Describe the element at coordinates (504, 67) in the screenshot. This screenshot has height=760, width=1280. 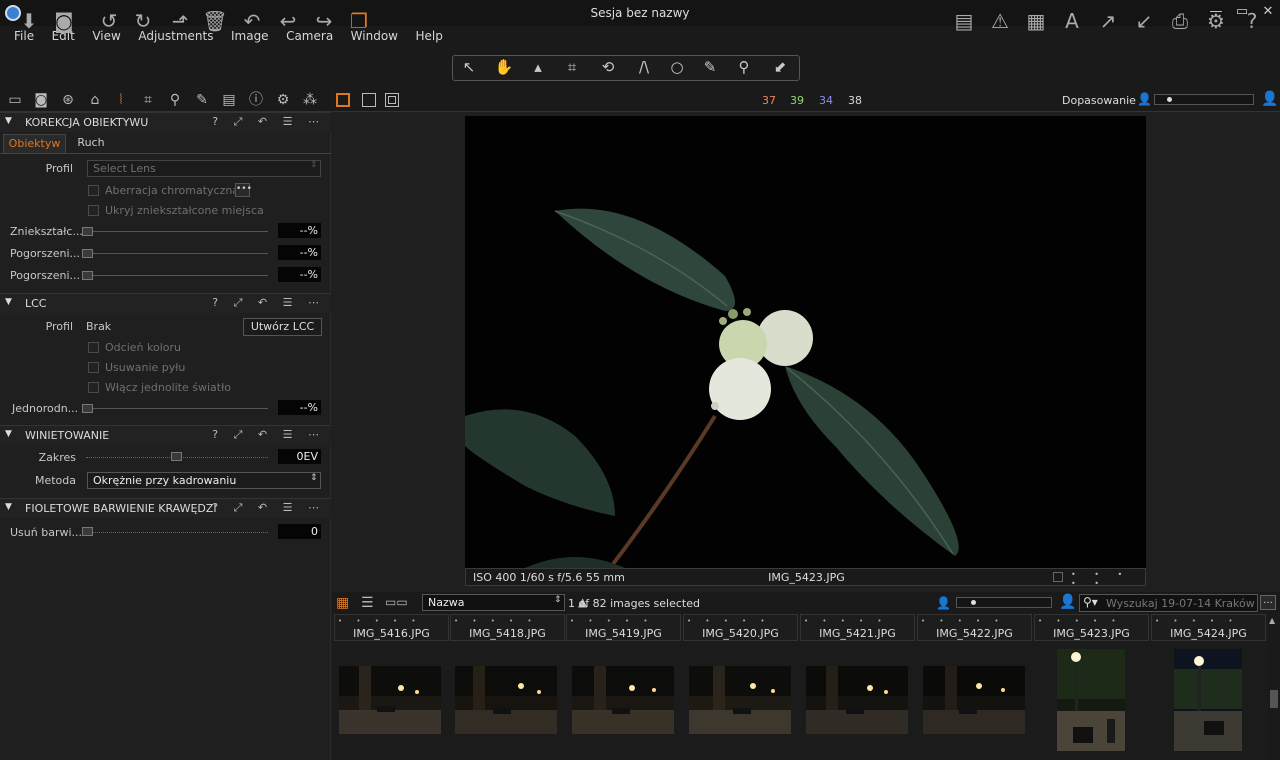
I see `pan-hand-icon: ✋` at that location.